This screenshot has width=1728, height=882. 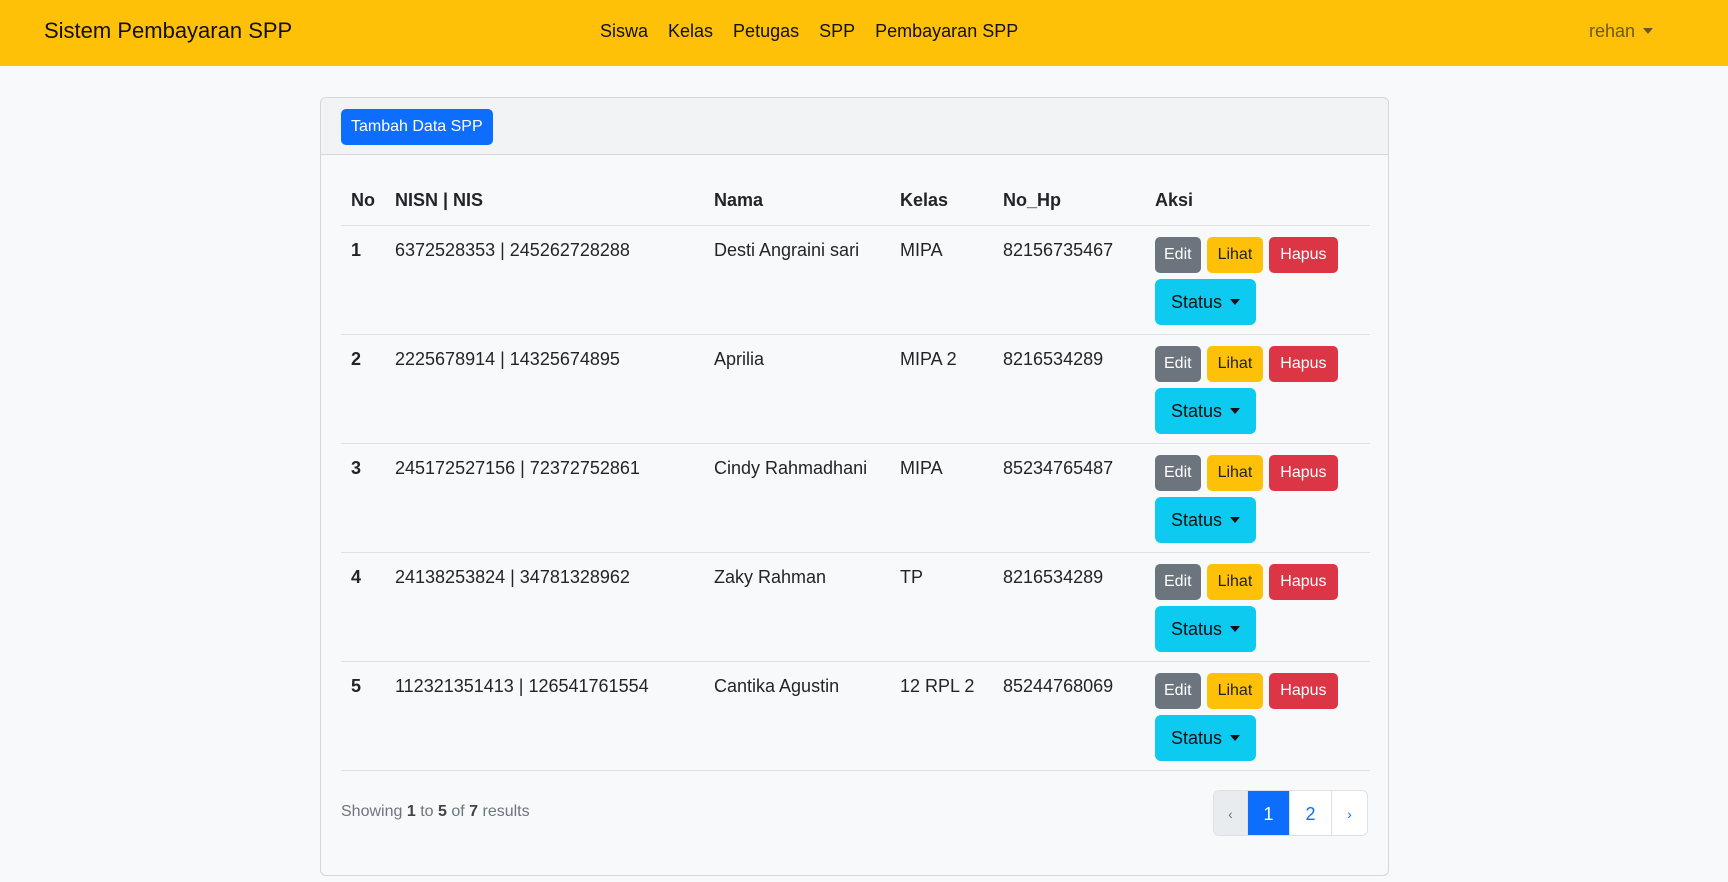 I want to click on total-value: 7, so click(x=474, y=811).